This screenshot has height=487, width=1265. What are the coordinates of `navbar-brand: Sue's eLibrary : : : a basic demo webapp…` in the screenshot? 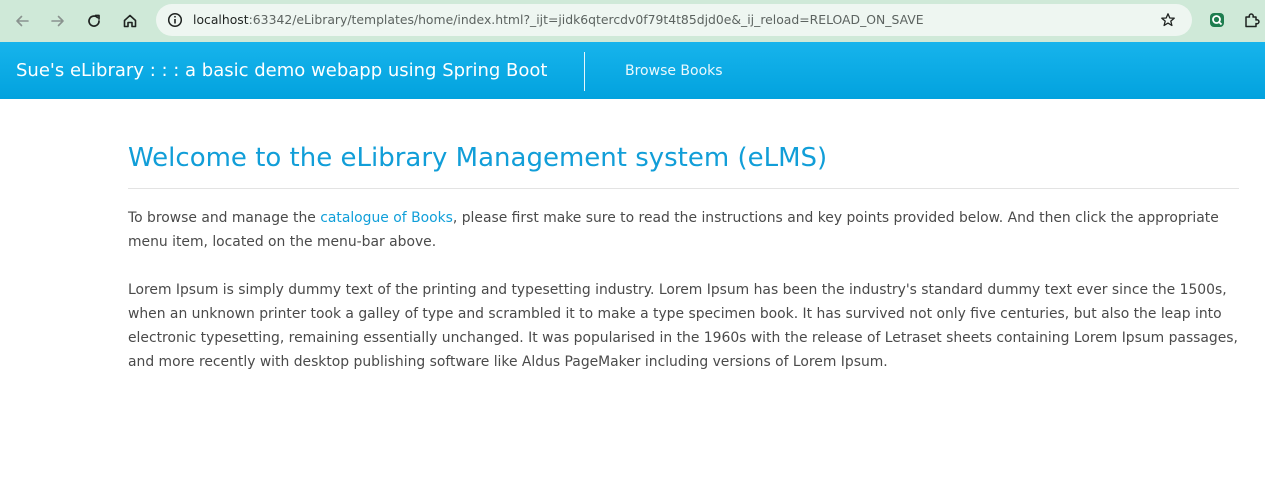 It's located at (281, 70).